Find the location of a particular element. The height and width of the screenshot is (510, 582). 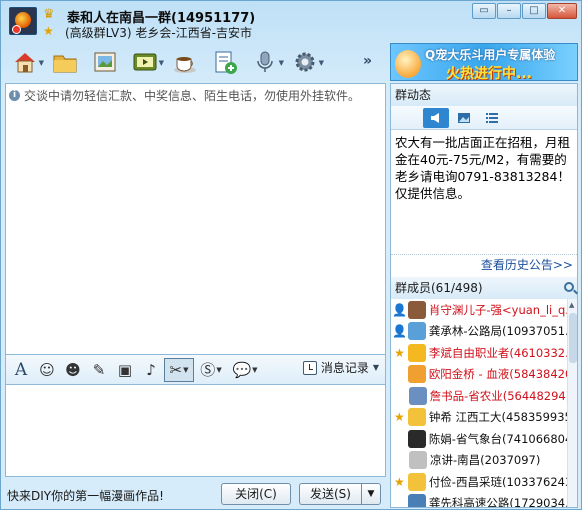

microphone-icon: ▼ is located at coordinates (265, 62).